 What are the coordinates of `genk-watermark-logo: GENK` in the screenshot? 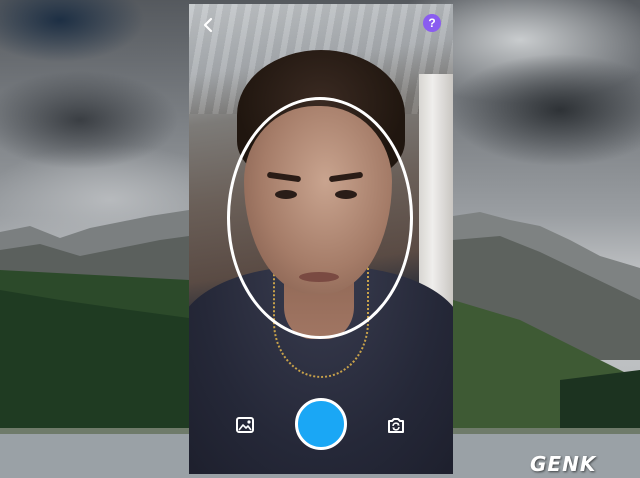 It's located at (582, 464).